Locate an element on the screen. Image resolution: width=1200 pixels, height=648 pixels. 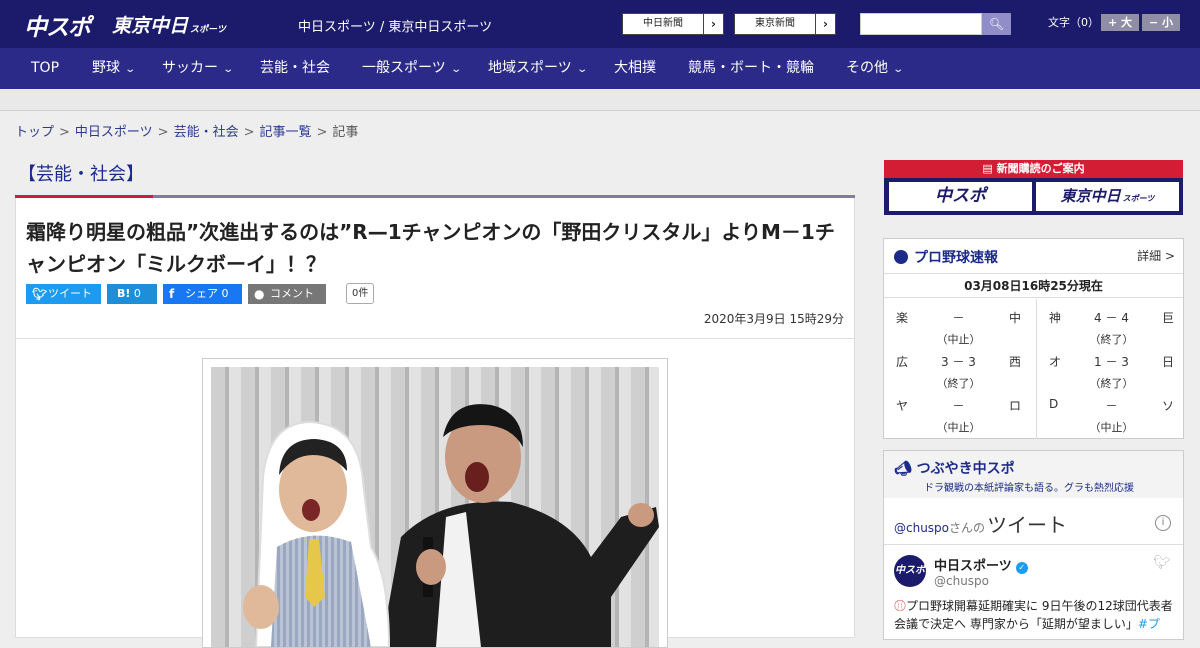
tokyo-chunichi-logo: 東京中日 スポーツ is located at coordinates (169, 26).